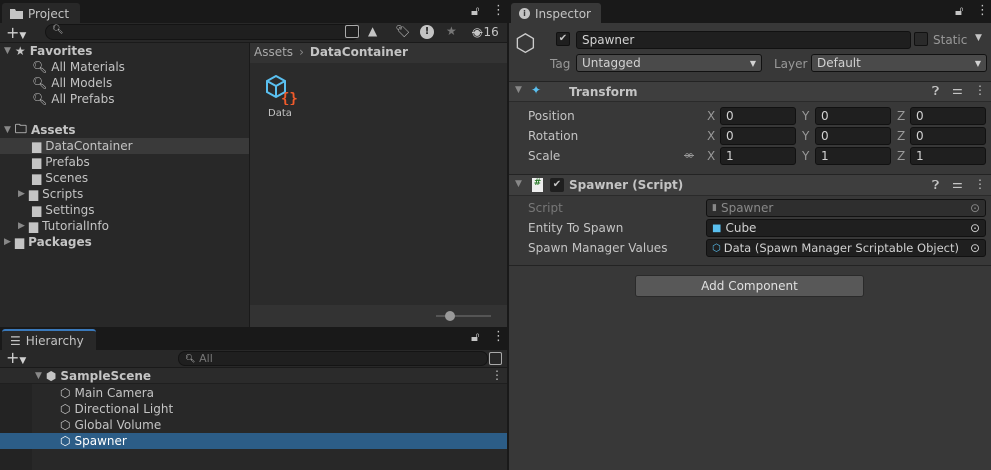 The width and height of the screenshot is (991, 470). What do you see at coordinates (359, 53) in the screenshot?
I see `breadcrumb-datacontainer: DataContainer` at bounding box center [359, 53].